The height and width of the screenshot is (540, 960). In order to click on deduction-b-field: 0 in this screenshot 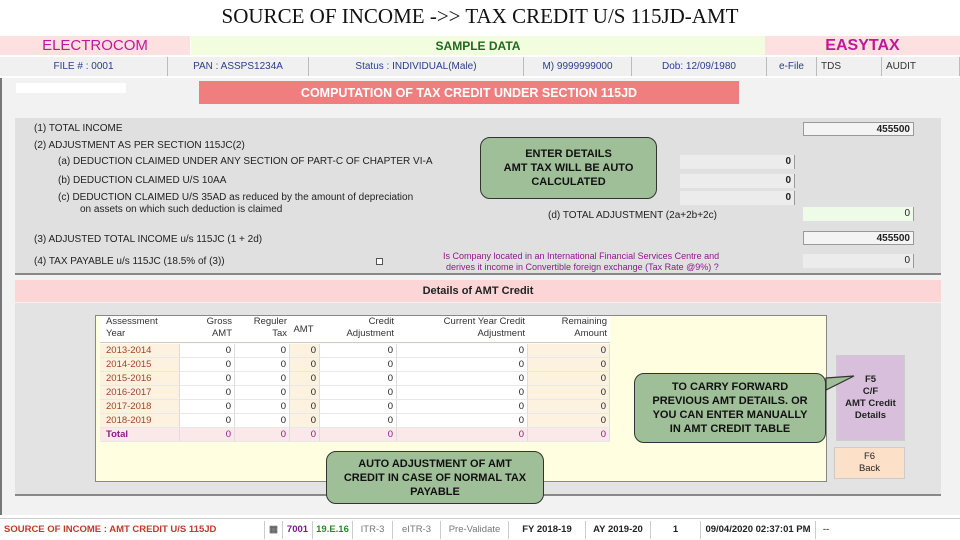, I will do `click(737, 181)`.